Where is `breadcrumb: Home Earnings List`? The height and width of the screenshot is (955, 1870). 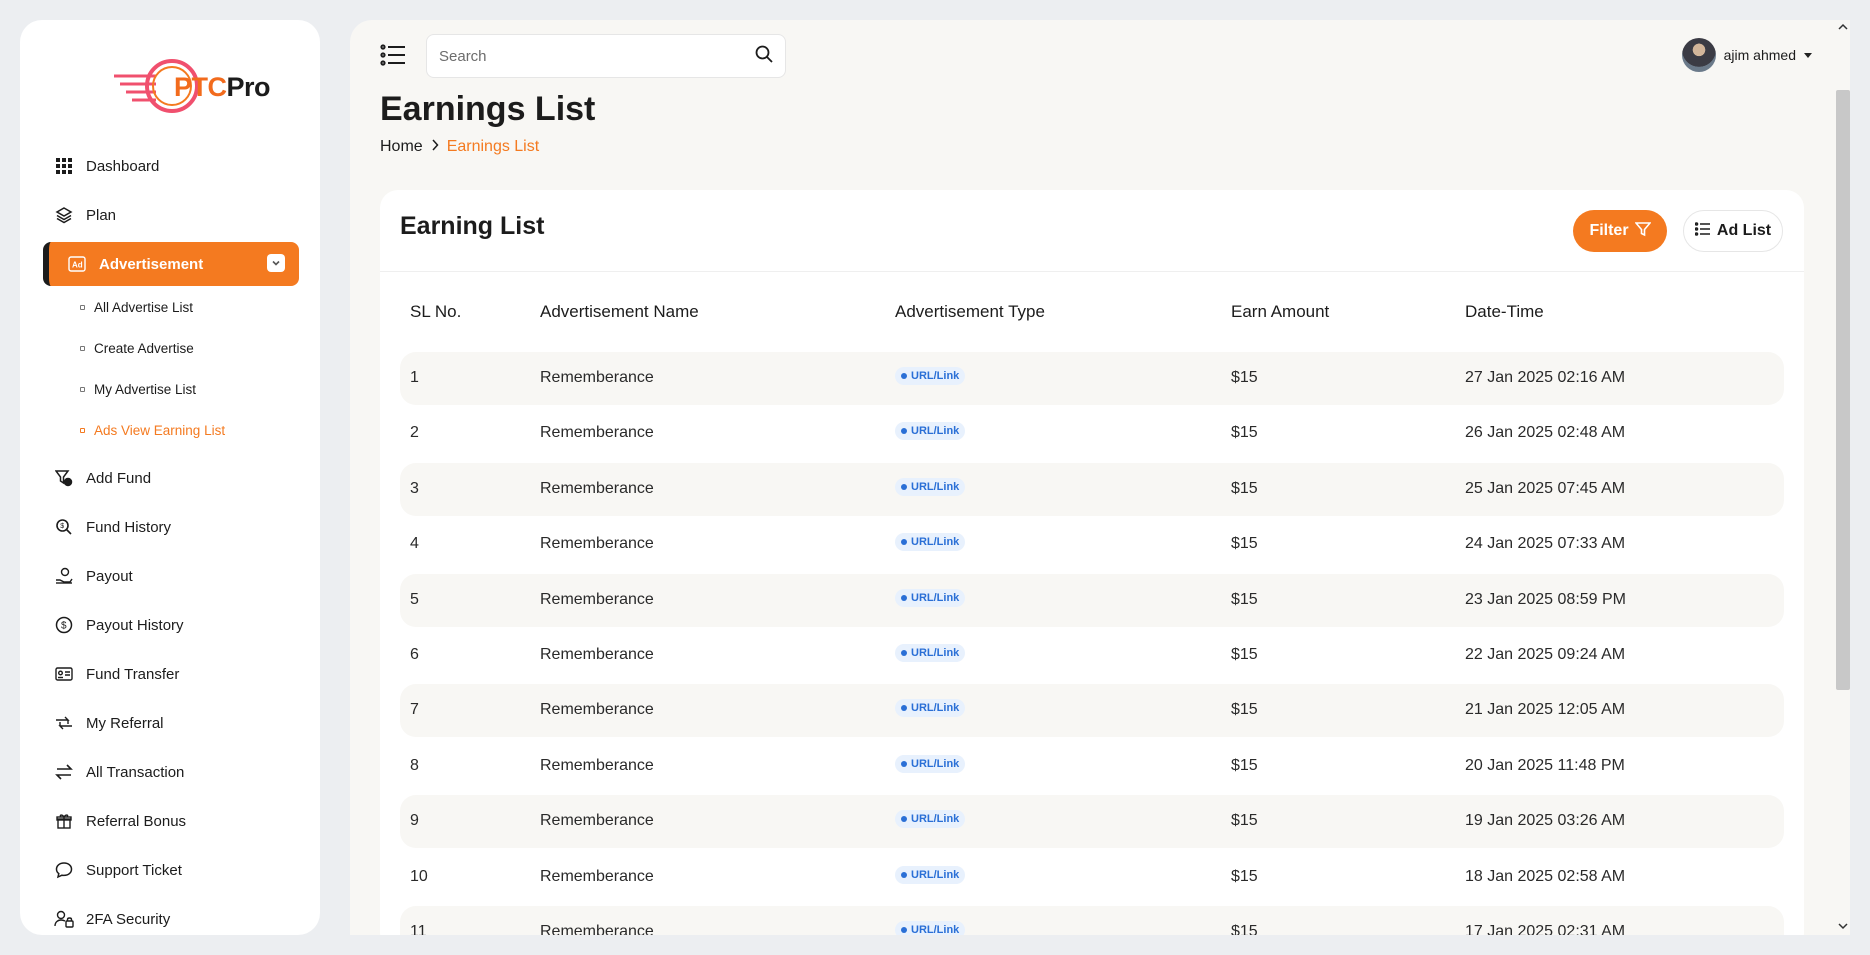
breadcrumb: Home Earnings List is located at coordinates (459, 147).